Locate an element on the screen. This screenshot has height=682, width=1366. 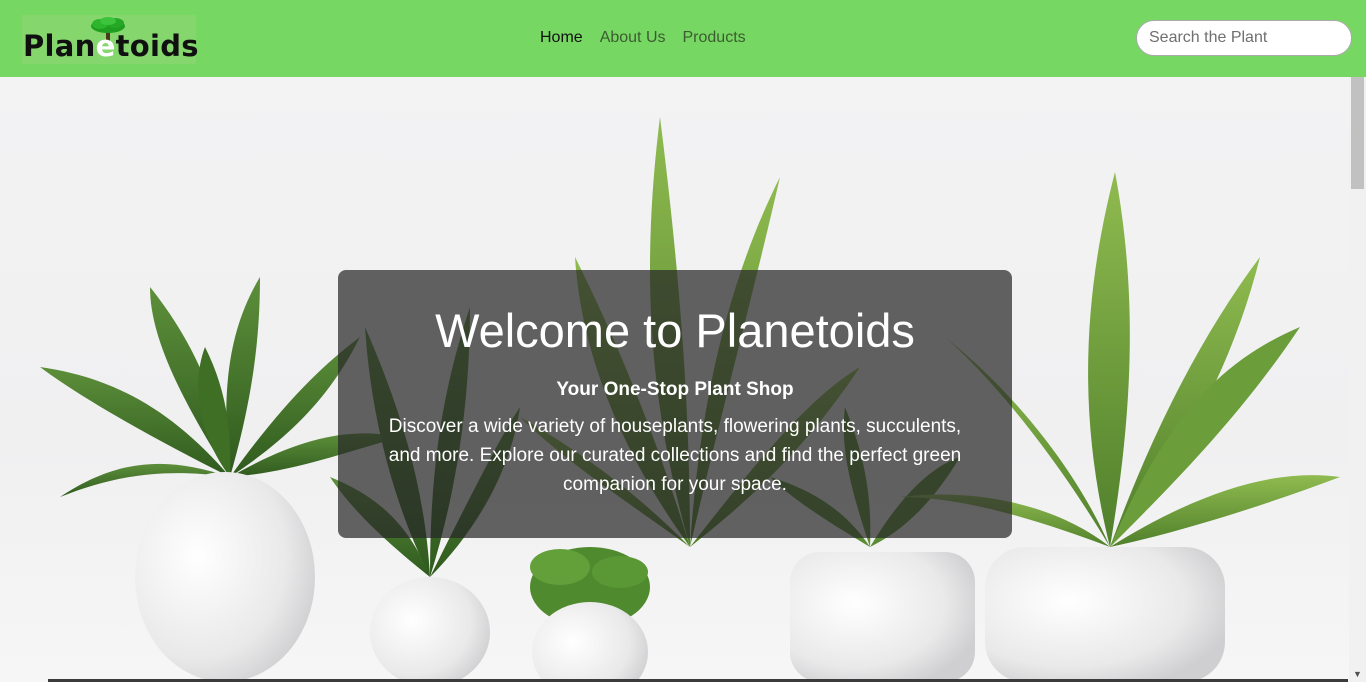
navbar: Planetoids Home About Us Products is located at coordinates (683, 38).